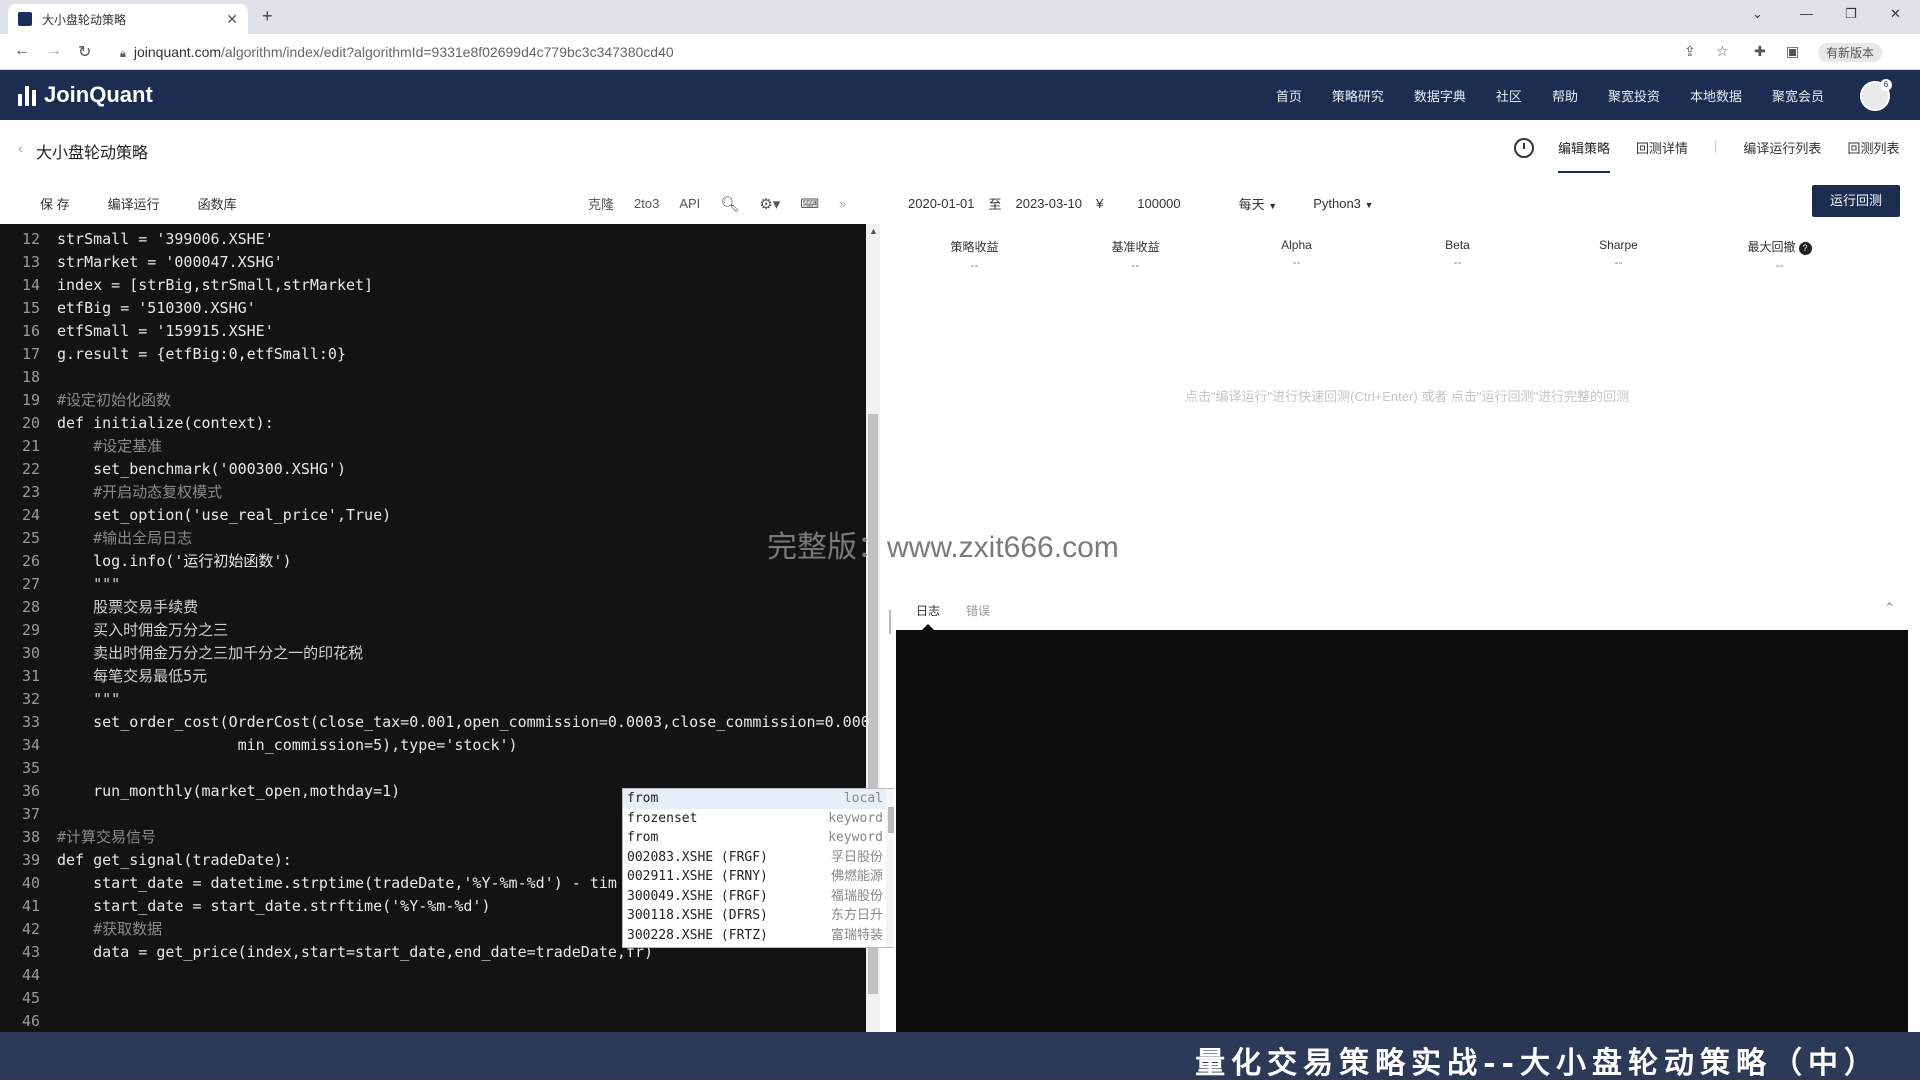 The height and width of the screenshot is (1082, 1920). What do you see at coordinates (433, 538) in the screenshot?
I see `code-line: 25 #输出全局日志` at bounding box center [433, 538].